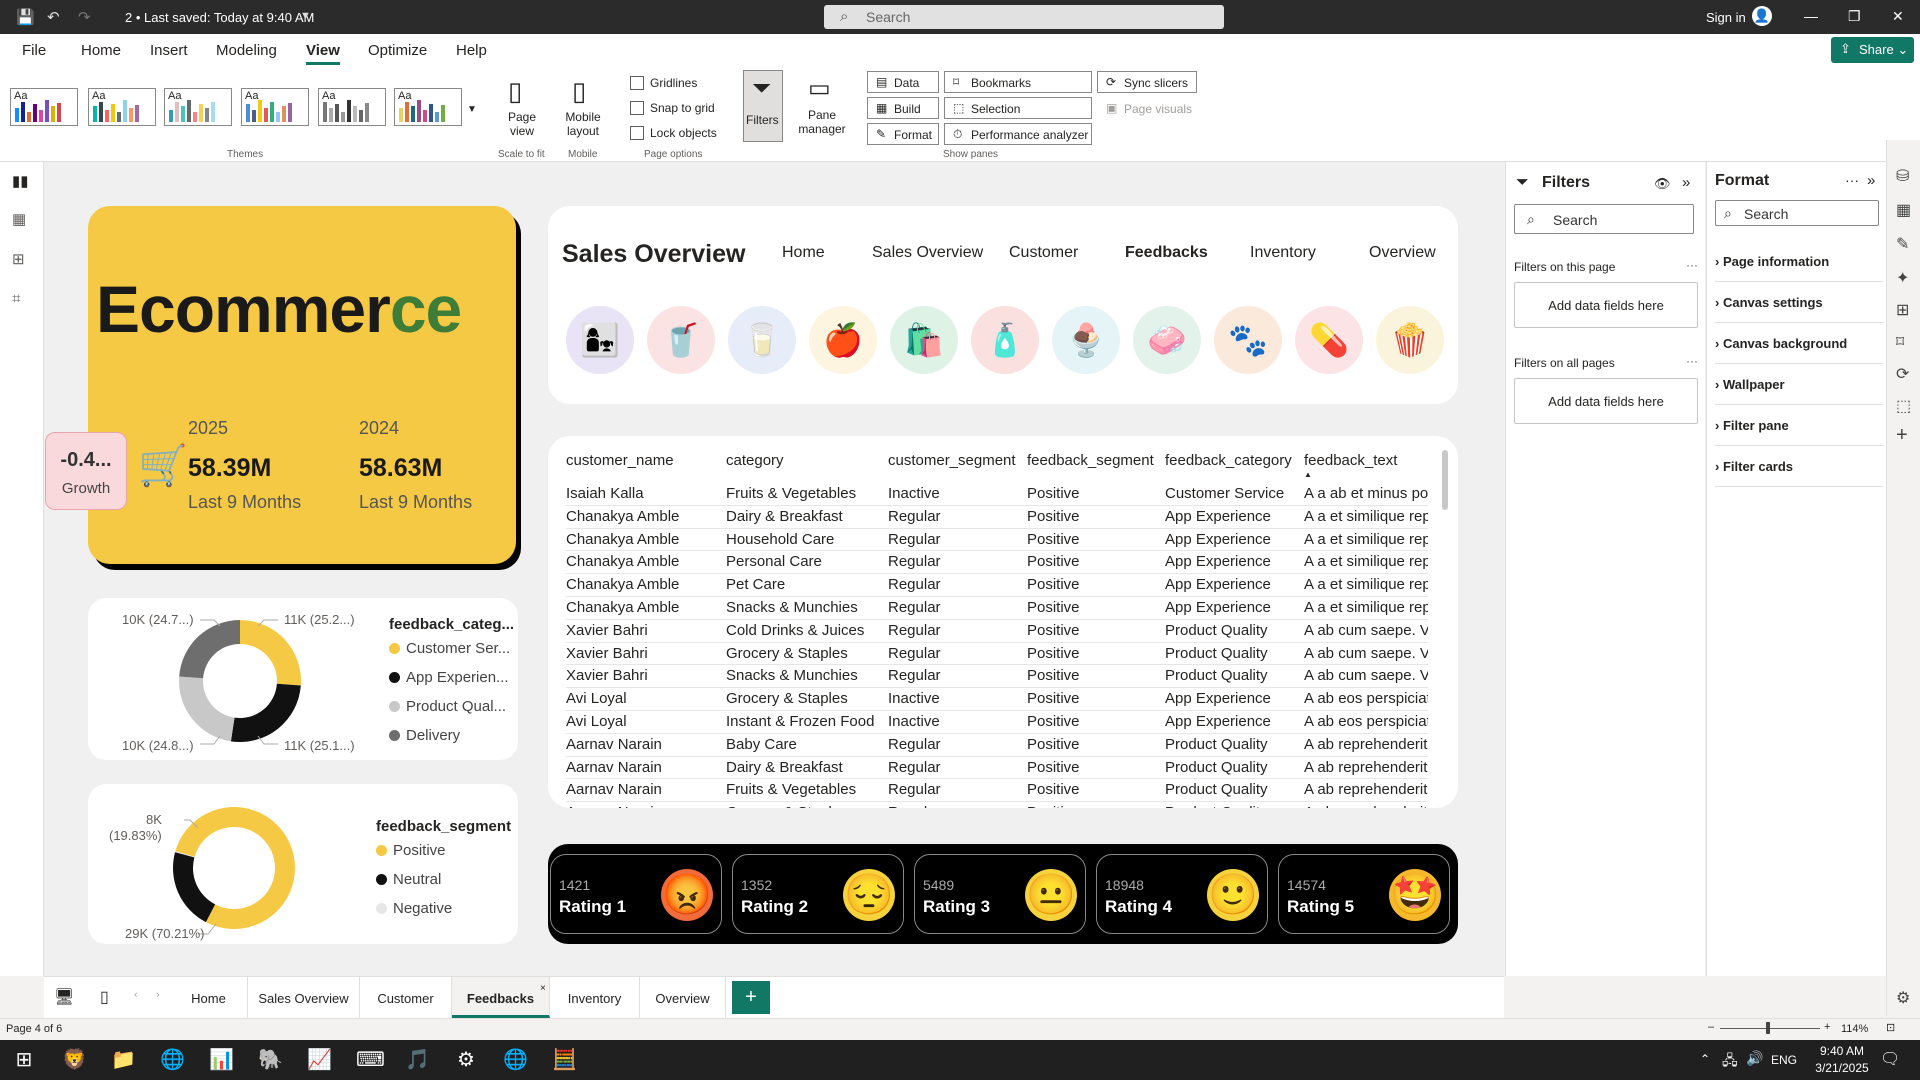  I want to click on sync-slicers-button: ⟳ Sync slicers, so click(1147, 82).